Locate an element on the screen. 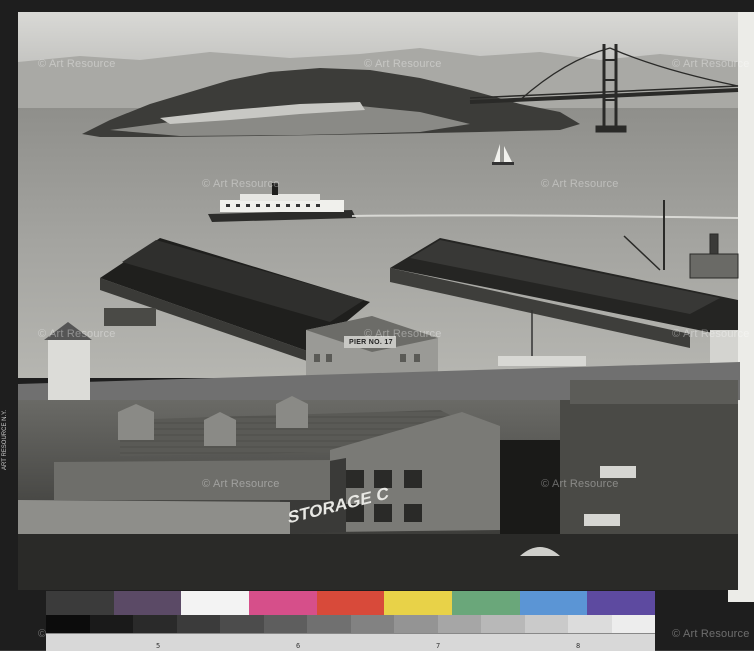 The width and height of the screenshot is (754, 651). grayscale-calibration-bar is located at coordinates (350, 624).